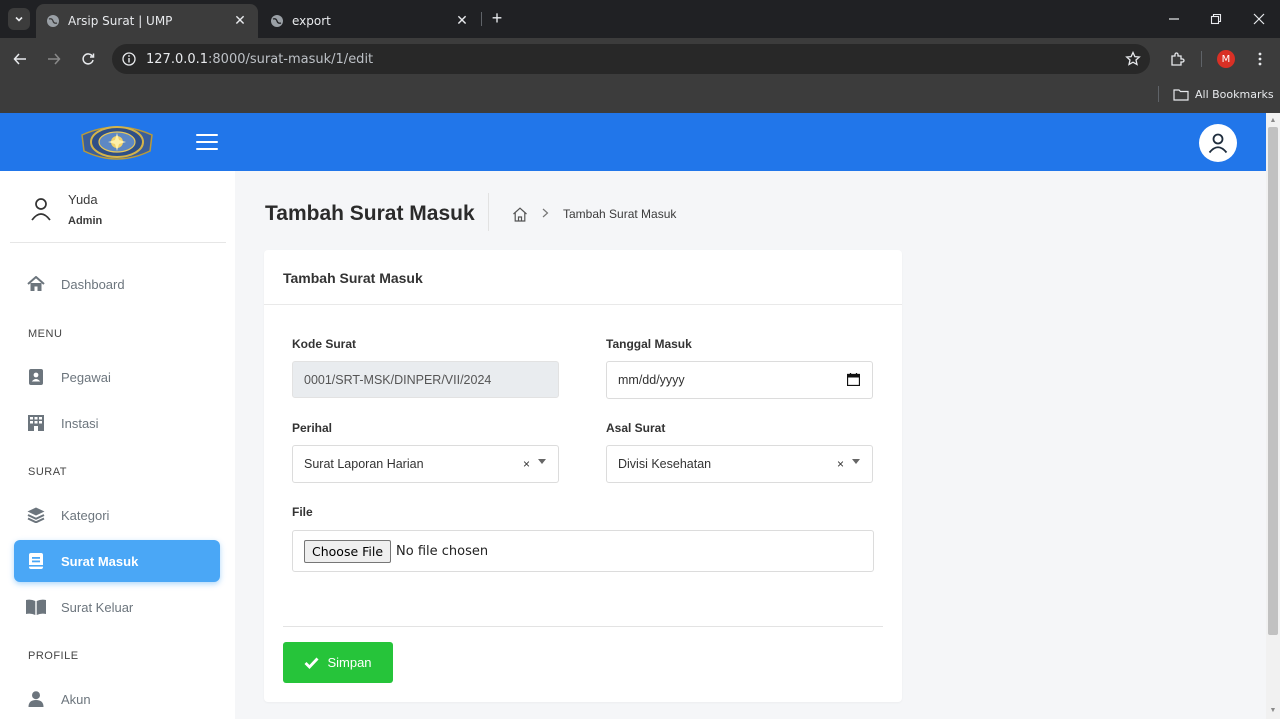 The height and width of the screenshot is (719, 1280). What do you see at coordinates (207, 142) in the screenshot?
I see `hamburger-menu-icon` at bounding box center [207, 142].